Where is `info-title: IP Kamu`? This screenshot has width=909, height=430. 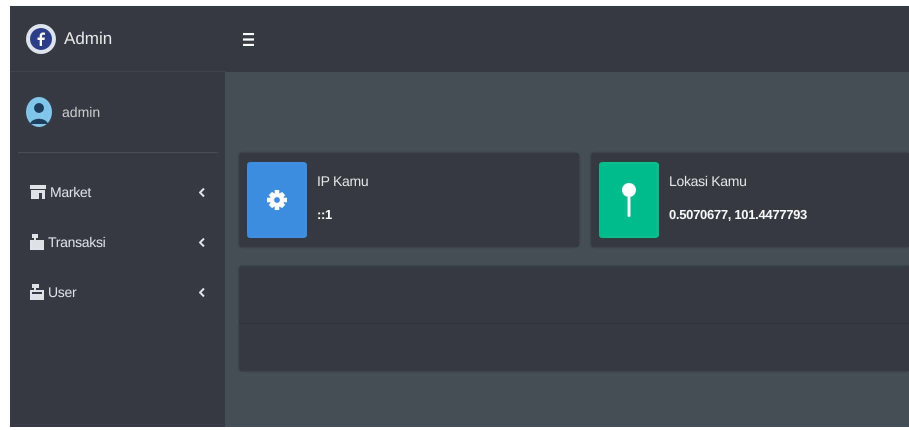
info-title: IP Kamu is located at coordinates (342, 181).